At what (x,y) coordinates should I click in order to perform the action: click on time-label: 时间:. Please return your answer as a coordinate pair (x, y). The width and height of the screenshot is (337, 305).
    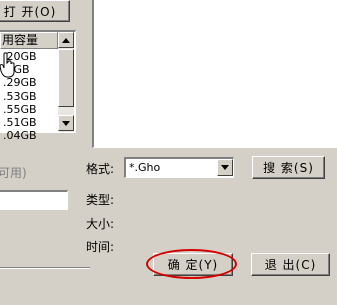
    Looking at the image, I should click on (100, 247).